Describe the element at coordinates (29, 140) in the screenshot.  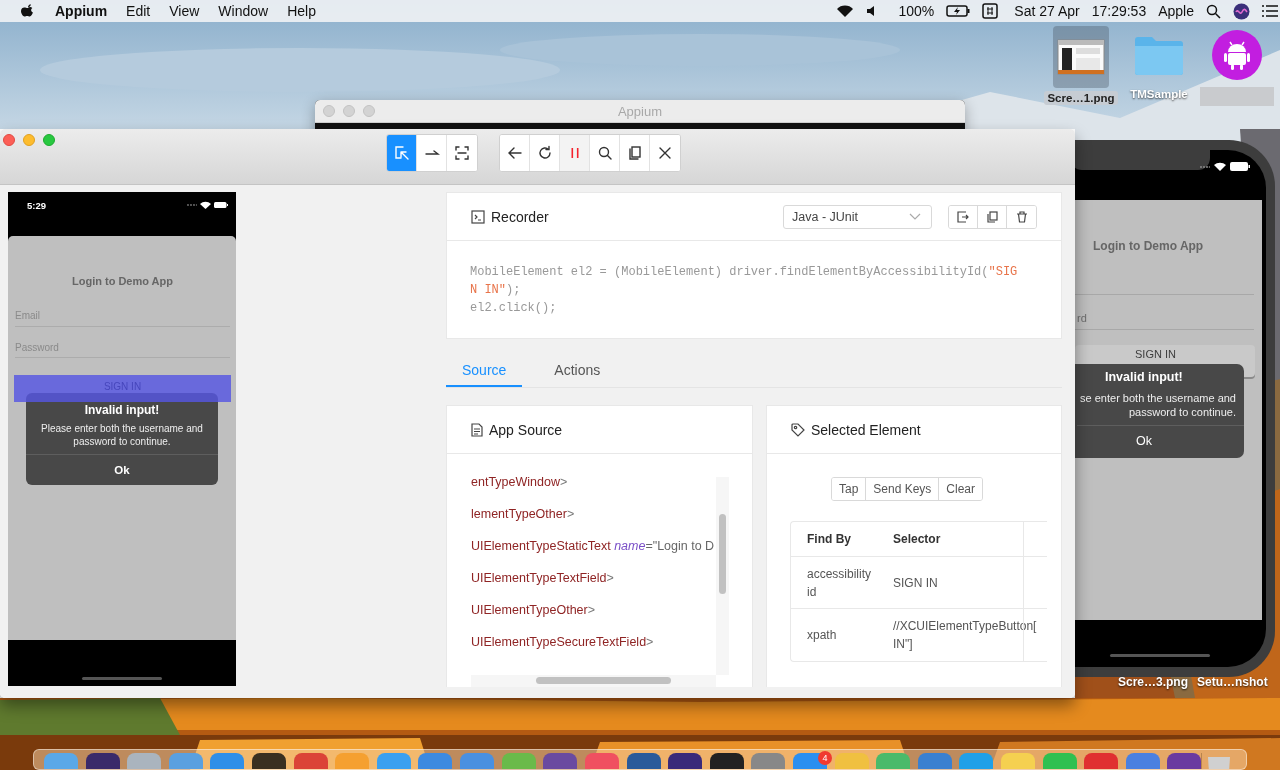
I see `minimize-button` at that location.